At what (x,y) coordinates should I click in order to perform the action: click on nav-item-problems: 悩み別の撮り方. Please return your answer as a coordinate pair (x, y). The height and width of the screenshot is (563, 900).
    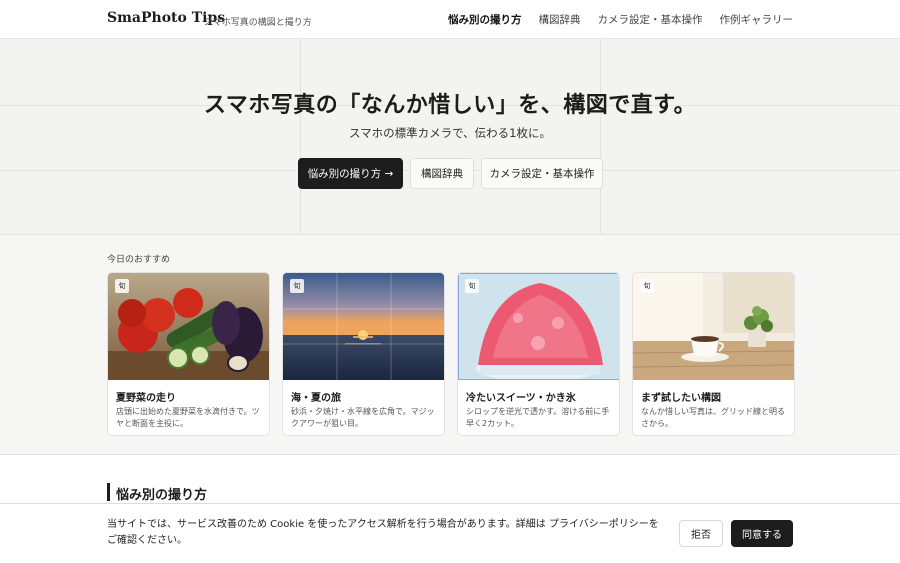
    Looking at the image, I should click on (485, 19).